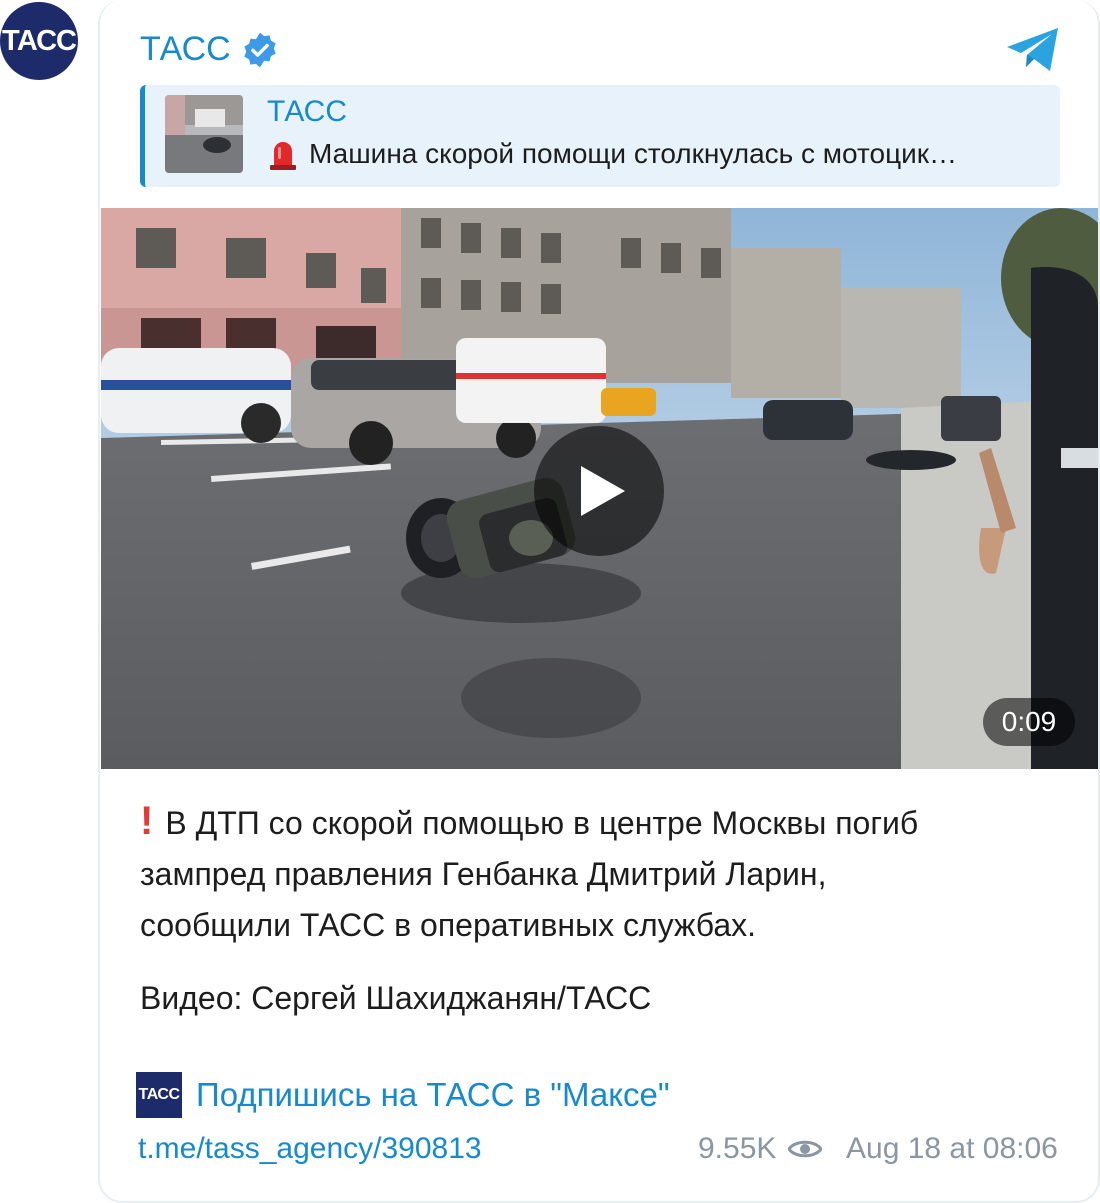 This screenshot has height=1203, width=1100. Describe the element at coordinates (283, 156) in the screenshot. I see `siren-icon` at that location.